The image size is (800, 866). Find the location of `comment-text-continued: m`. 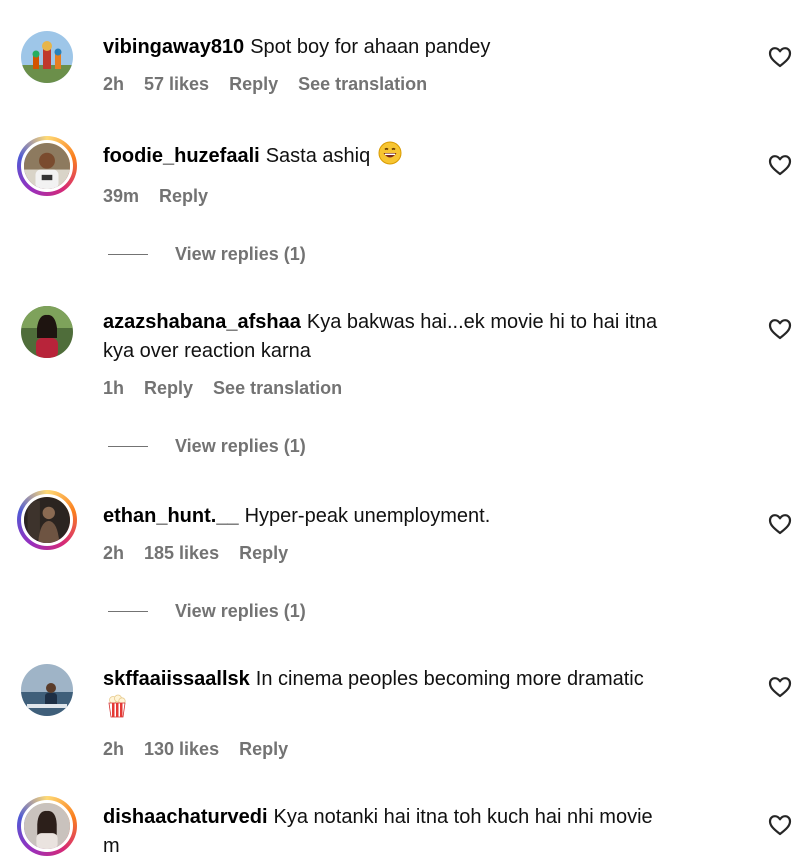

comment-text-continued: m is located at coordinates (111, 846).